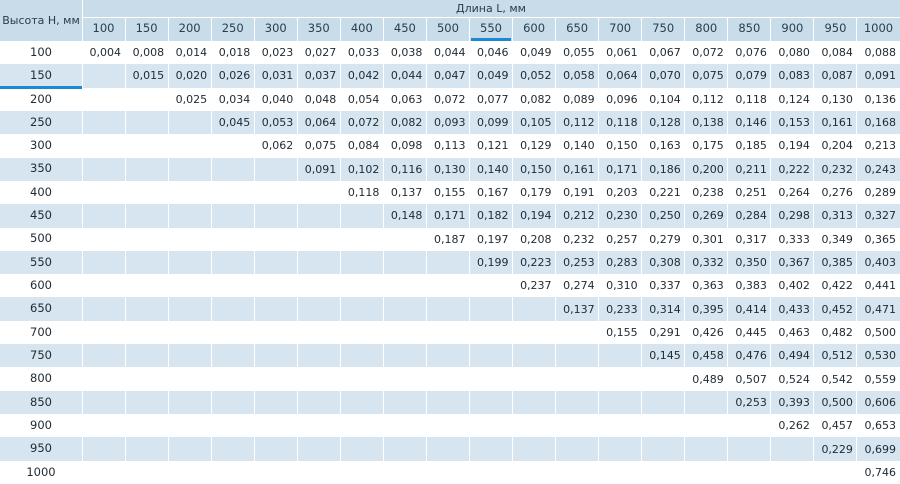  Describe the element at coordinates (794, 426) in the screenshot. I see `table-cell: 0,262` at that location.